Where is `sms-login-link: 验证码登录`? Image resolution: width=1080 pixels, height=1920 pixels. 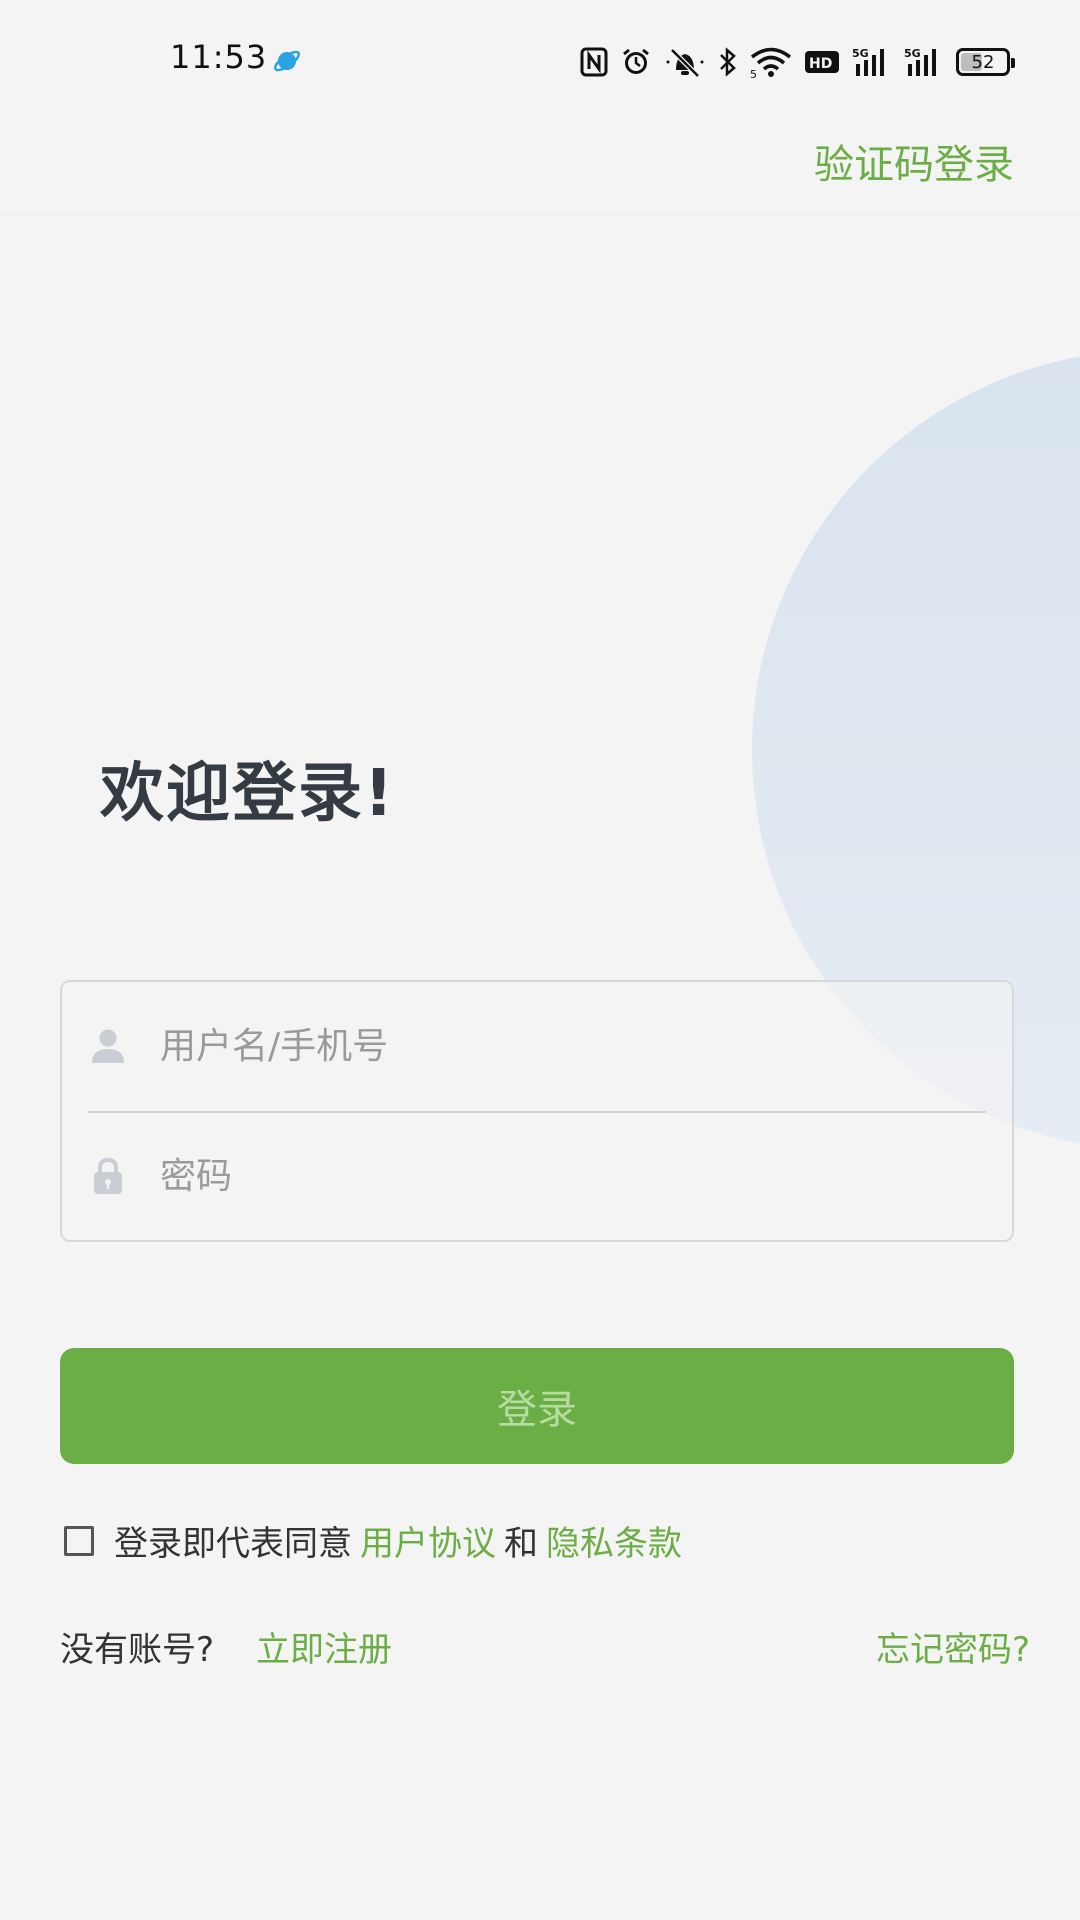
sms-login-link: 验证码登录 is located at coordinates (914, 161).